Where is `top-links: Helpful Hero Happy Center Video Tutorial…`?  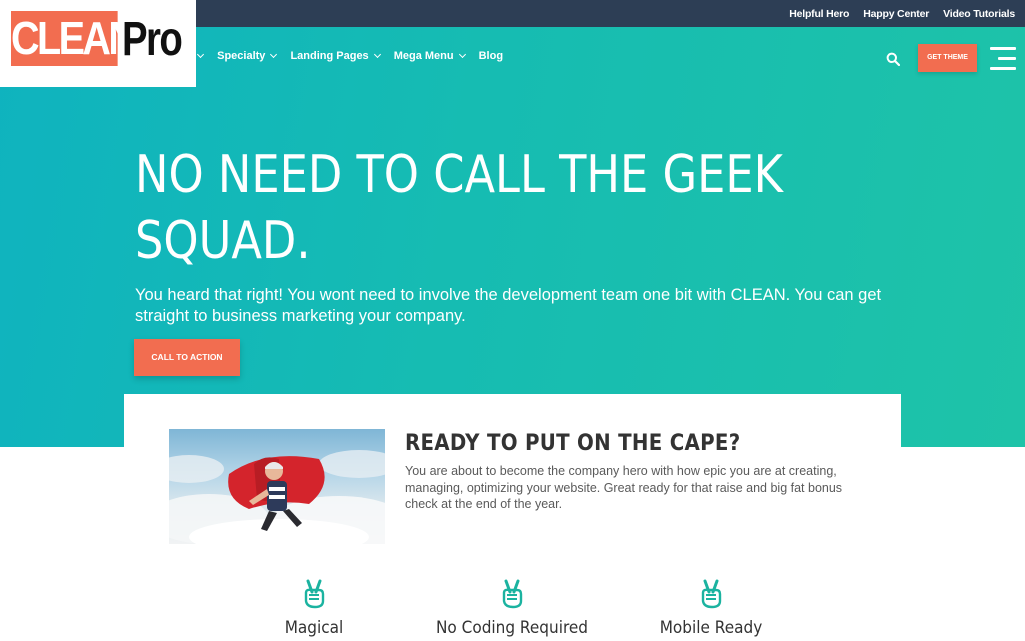 top-links: Helpful Hero Happy Center Video Tutorial… is located at coordinates (902, 13).